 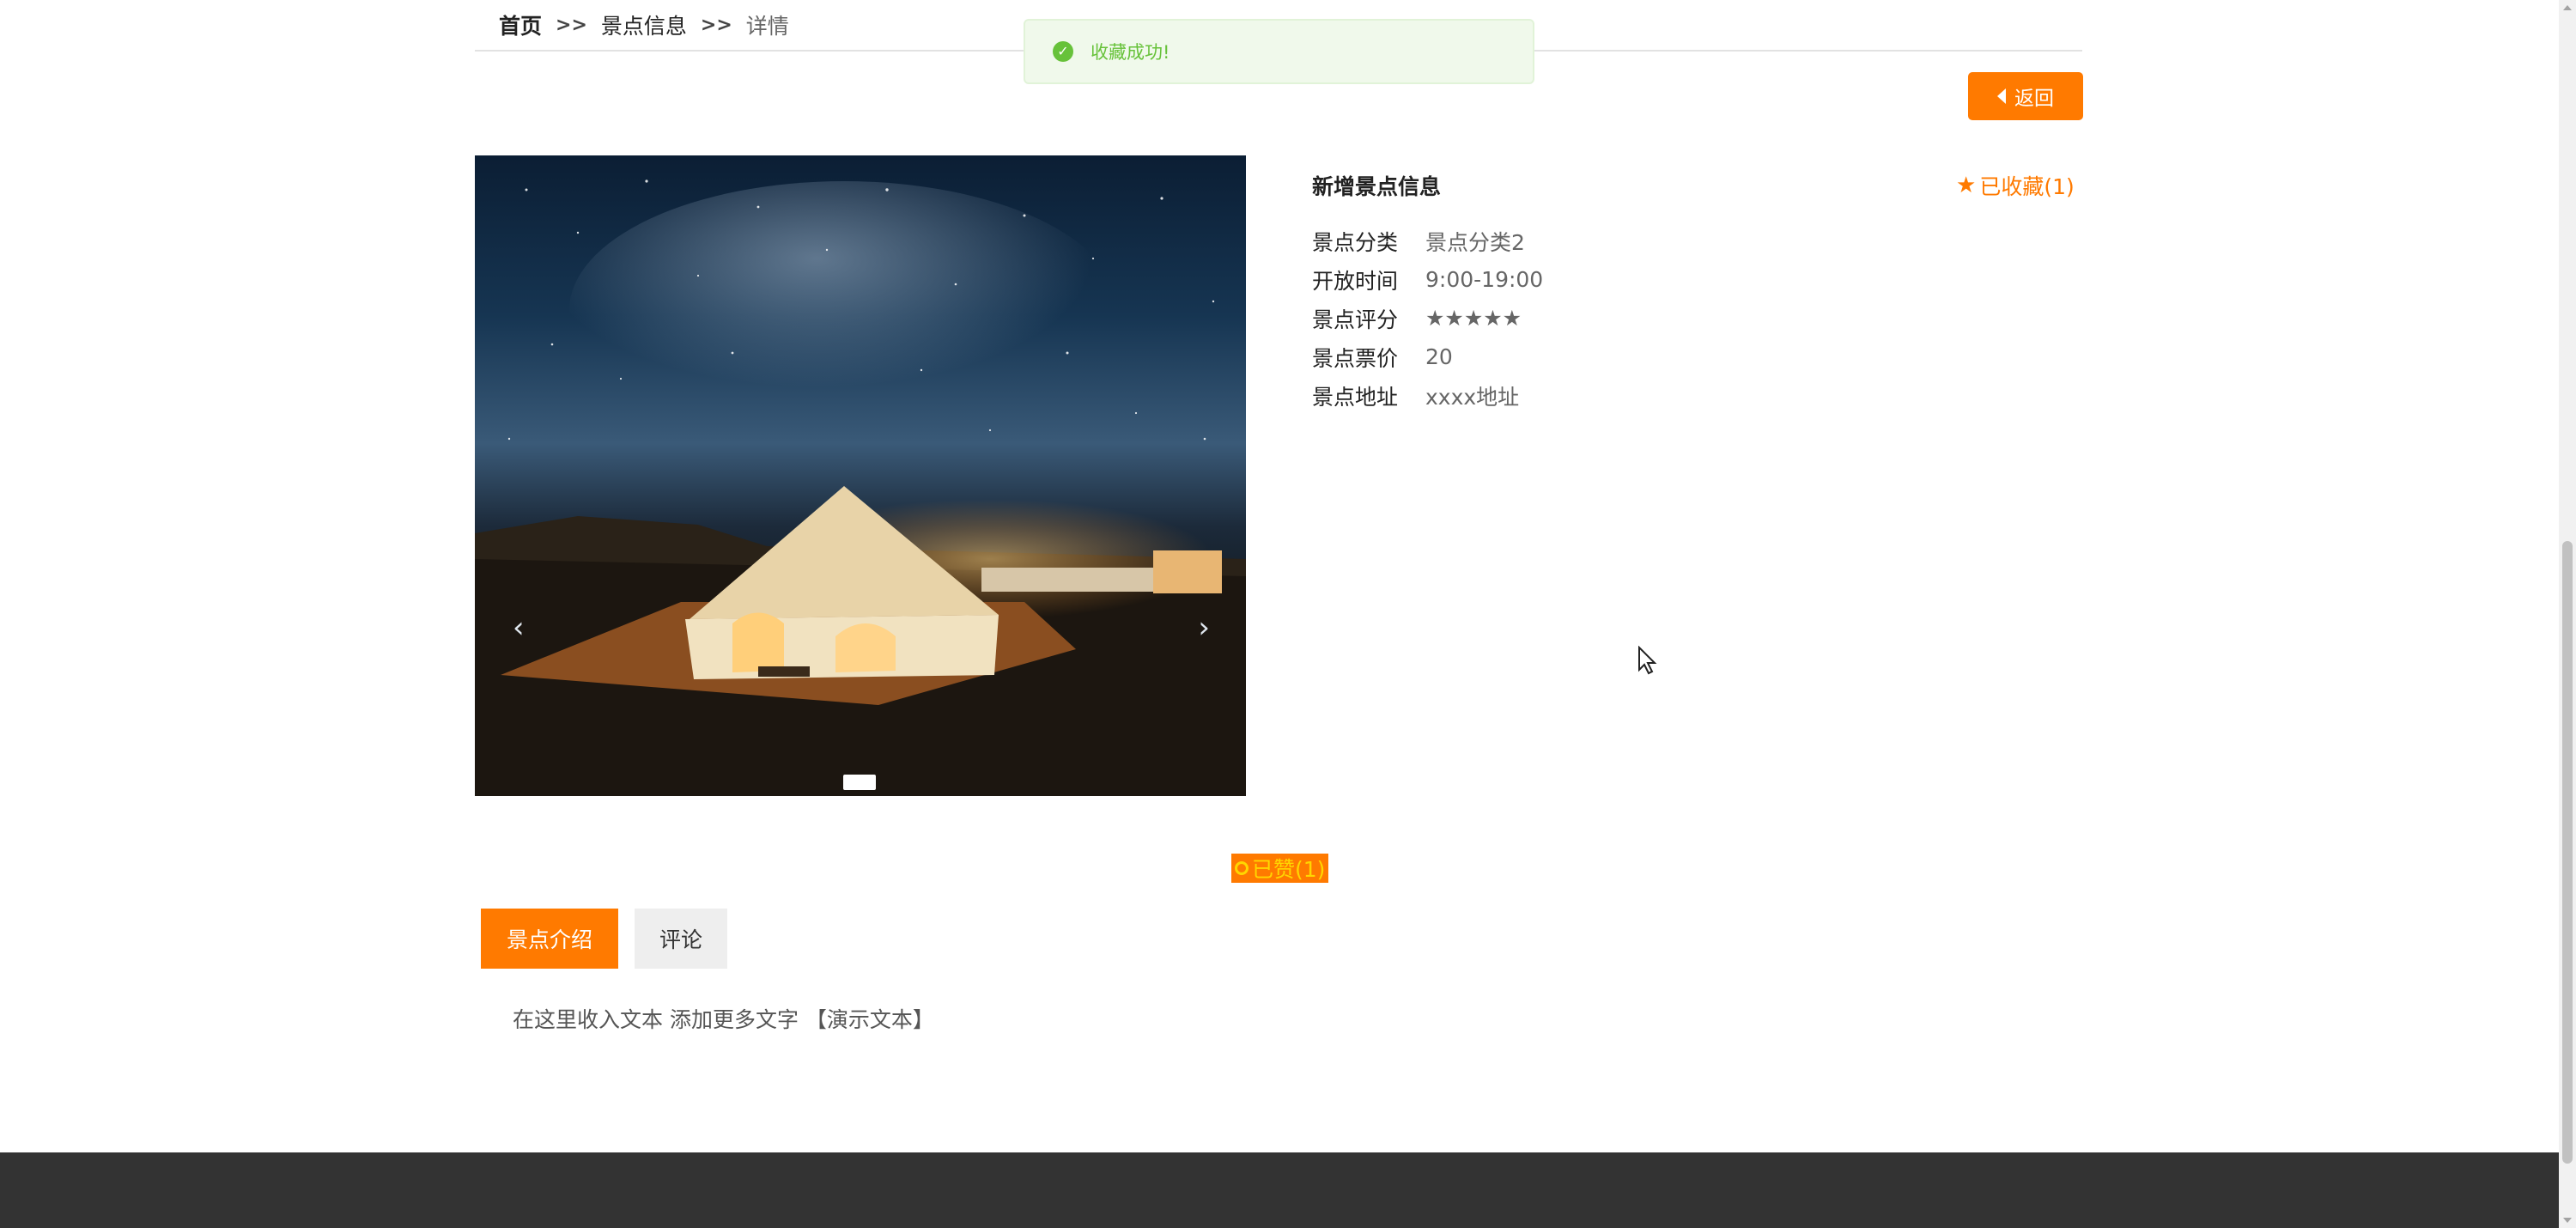 I want to click on scroll-up-arrow-icon, so click(x=2567, y=8).